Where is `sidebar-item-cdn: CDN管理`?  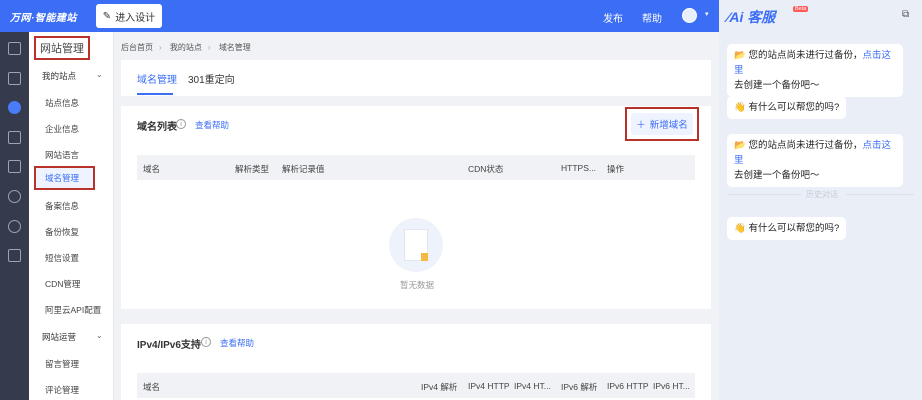
sidebar-item-cdn: CDN管理 is located at coordinates (62, 284).